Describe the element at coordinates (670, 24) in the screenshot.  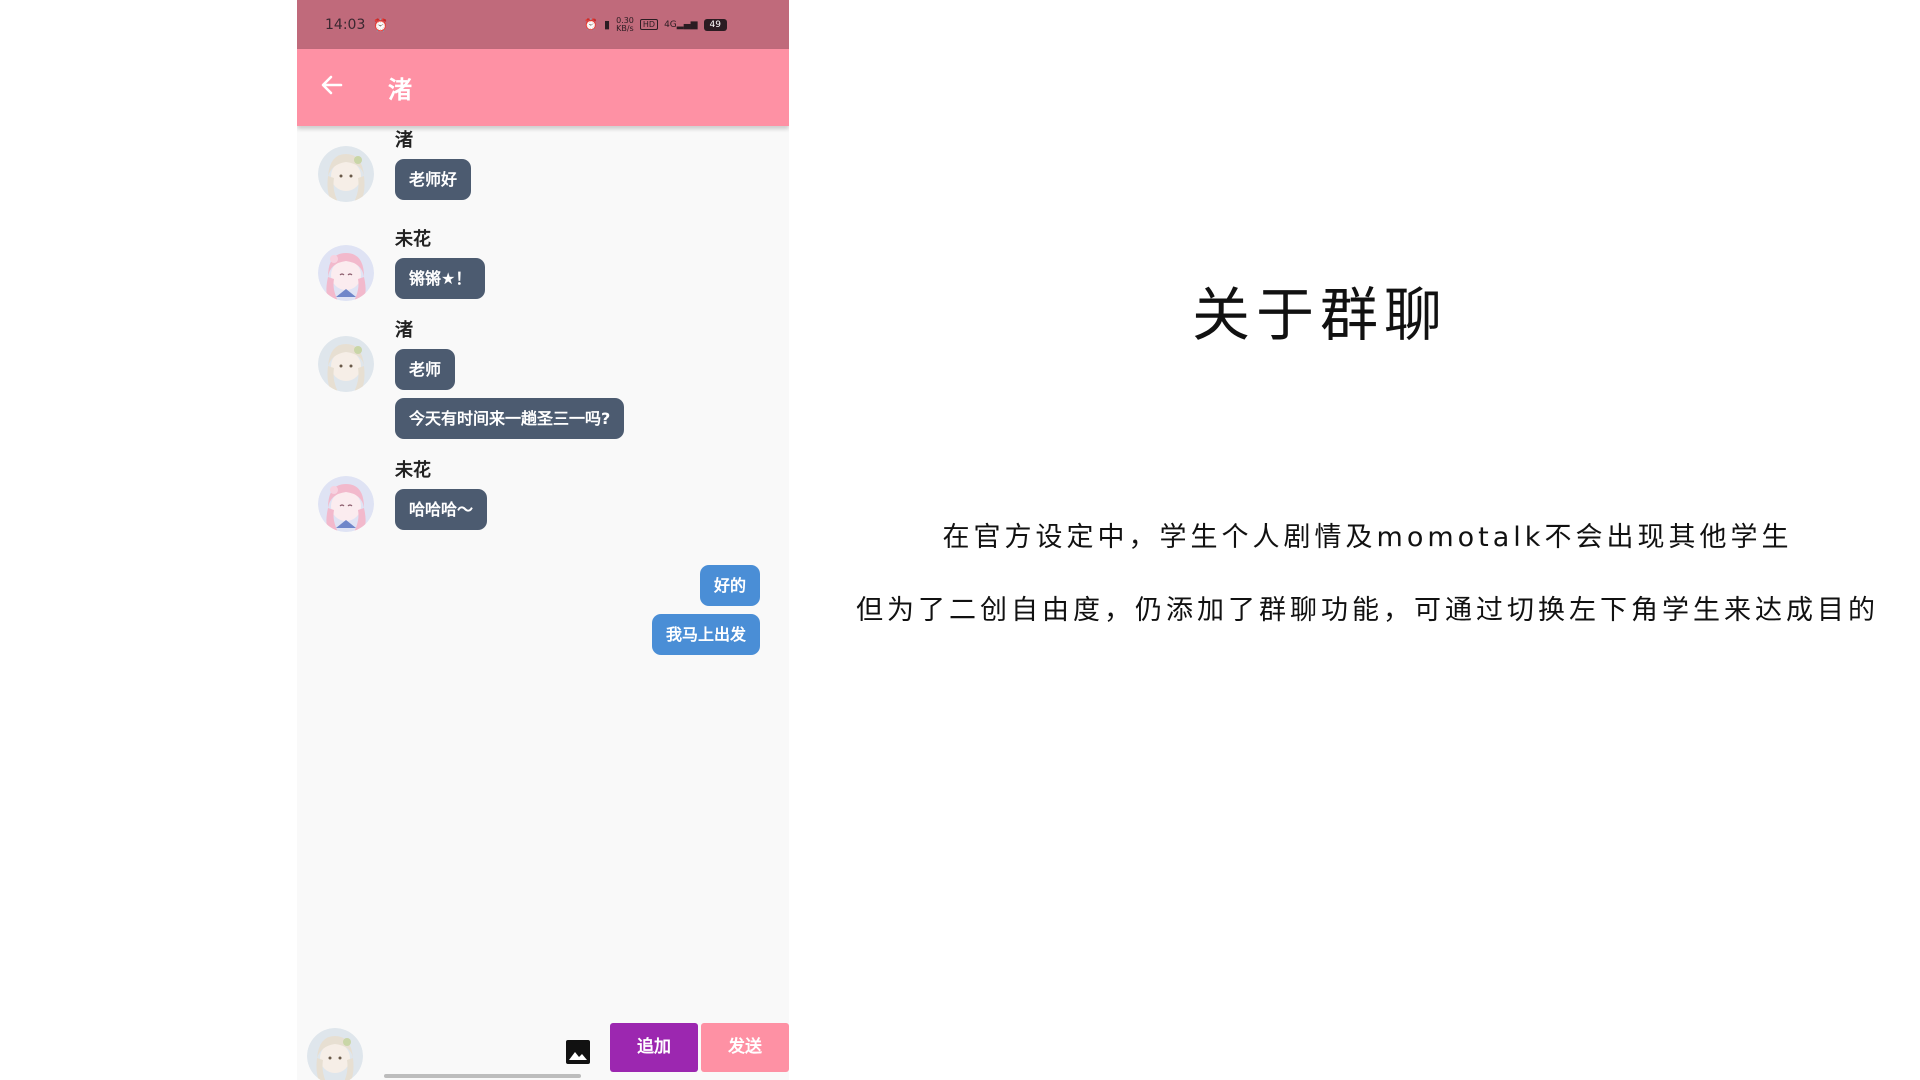
I see `signal-label: 4G` at that location.